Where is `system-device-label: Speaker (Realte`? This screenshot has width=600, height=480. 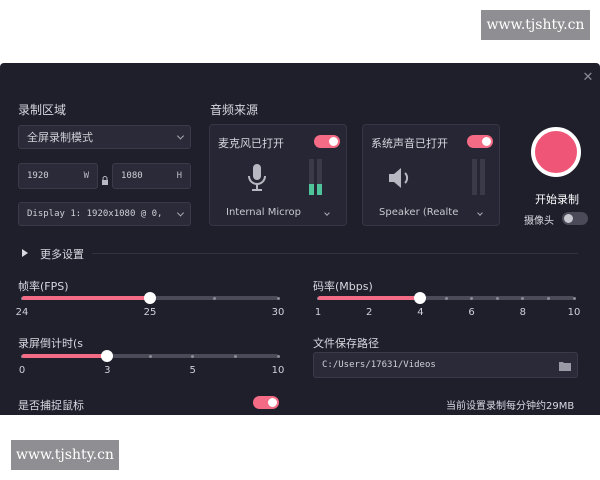
system-device-label: Speaker (Realte is located at coordinates (418, 212).